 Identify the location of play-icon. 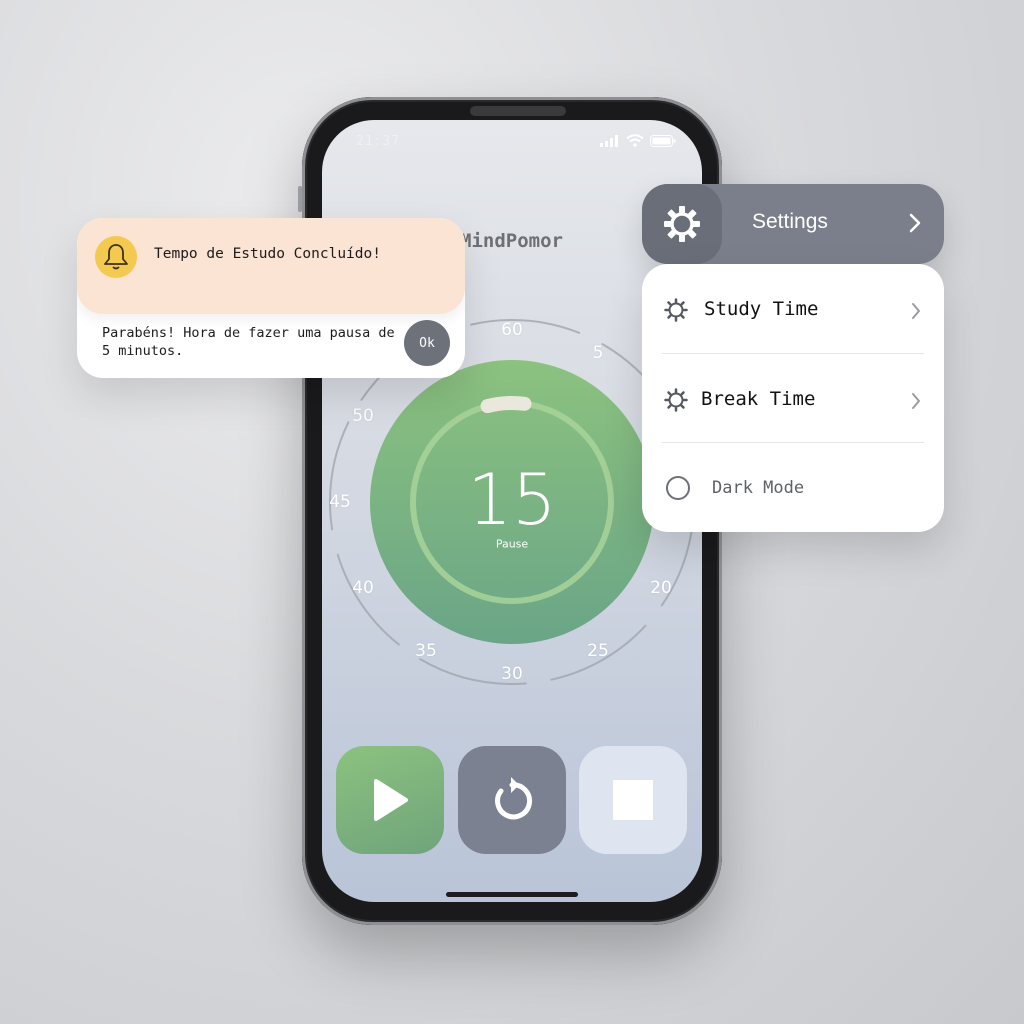
(391, 800).